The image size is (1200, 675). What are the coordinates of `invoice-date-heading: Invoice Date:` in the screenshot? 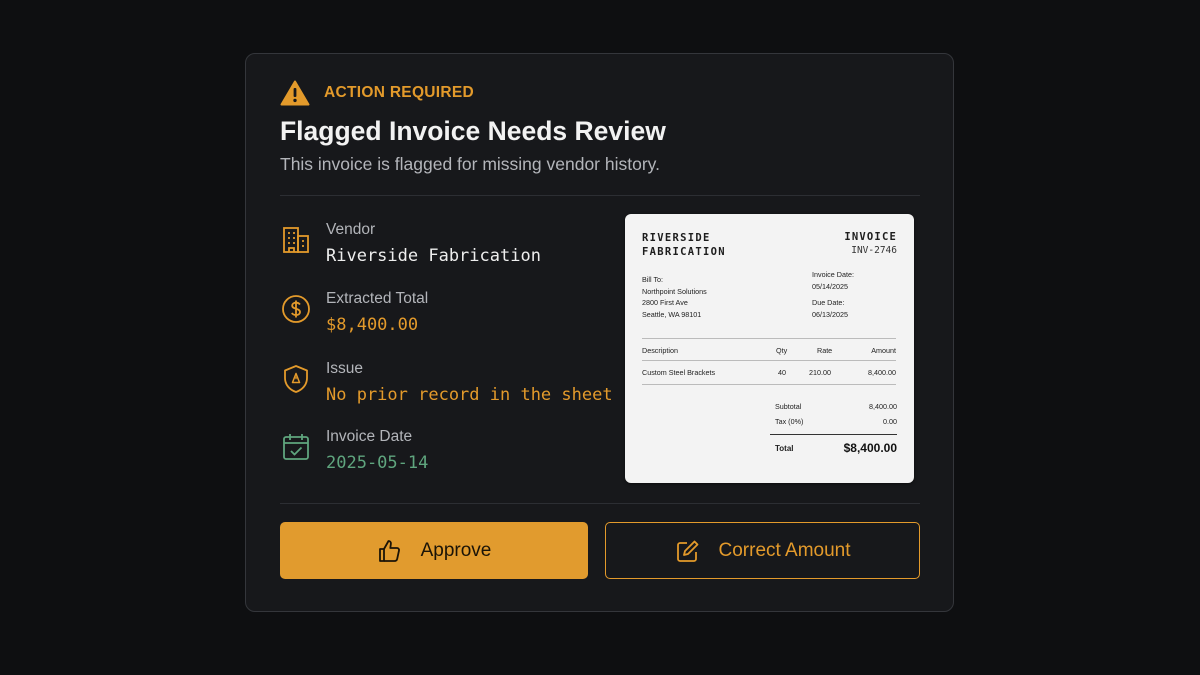 It's located at (833, 274).